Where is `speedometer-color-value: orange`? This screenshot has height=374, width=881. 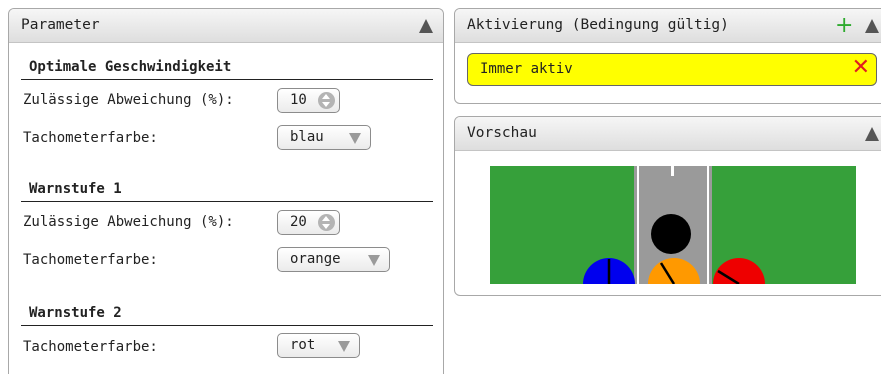 speedometer-color-value: orange is located at coordinates (315, 259).